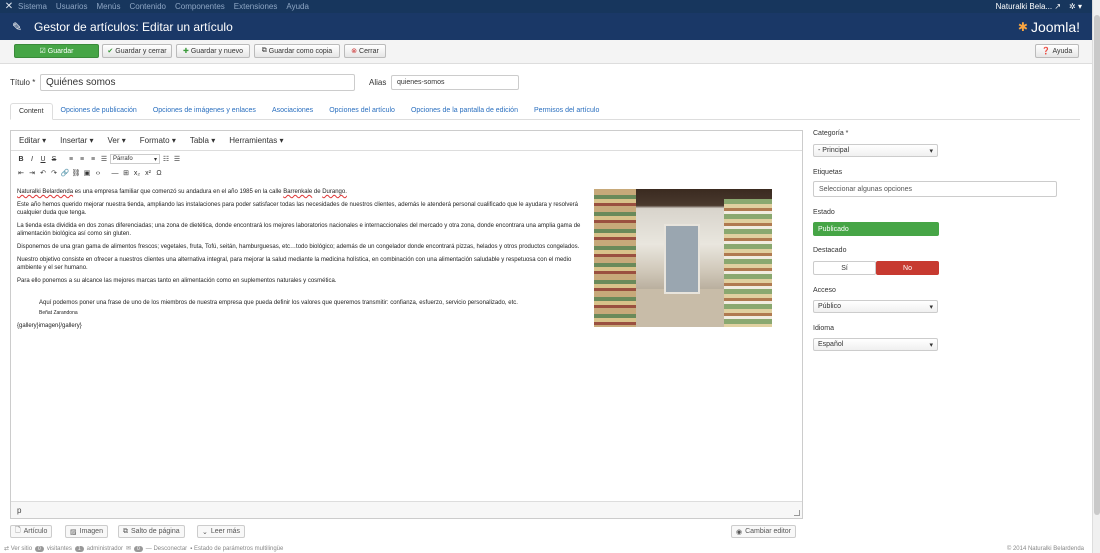  Describe the element at coordinates (9, 6) in the screenshot. I see `joomla-icon: ✕` at that location.